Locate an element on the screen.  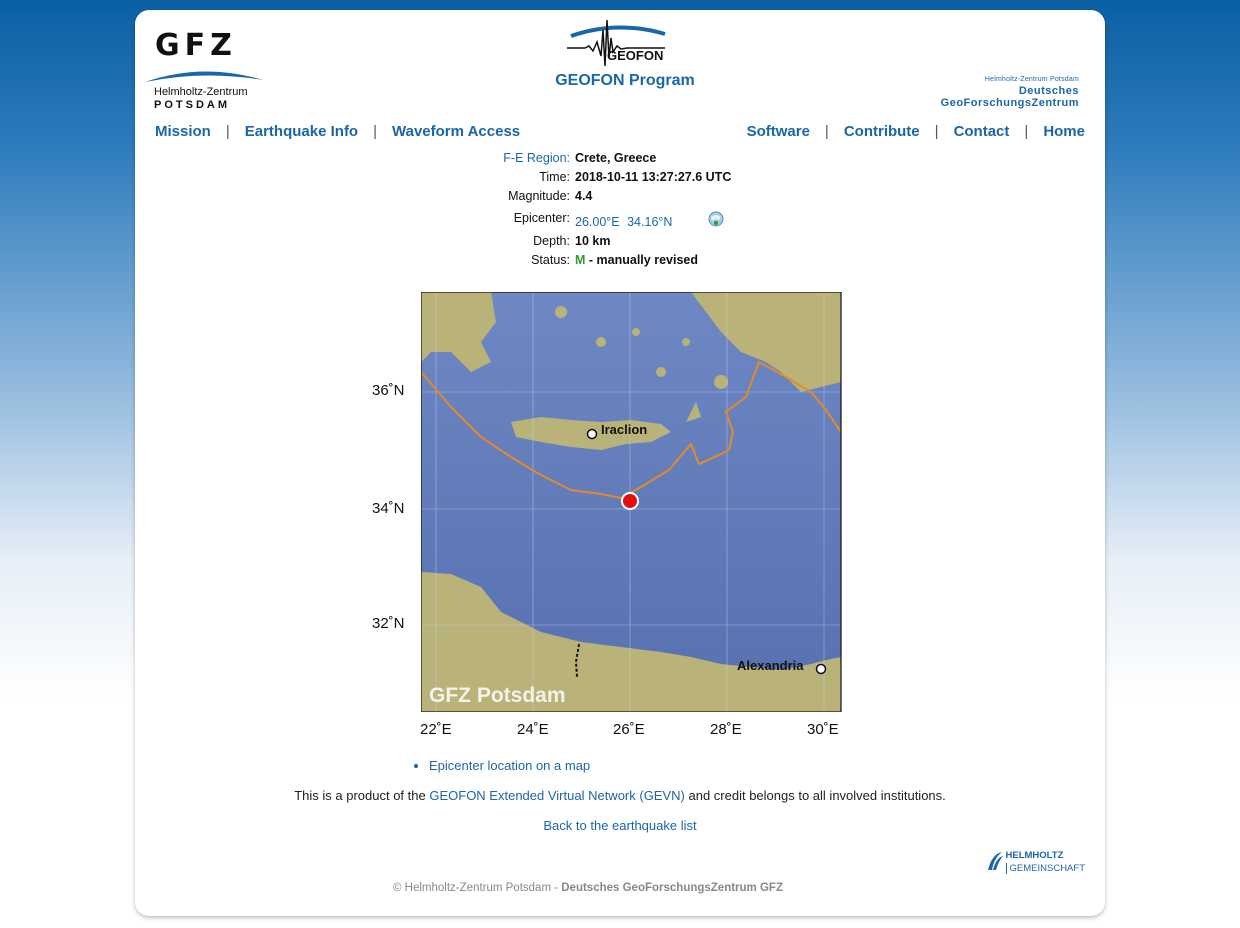
region-label: F-E Region: is located at coordinates (470, 158).